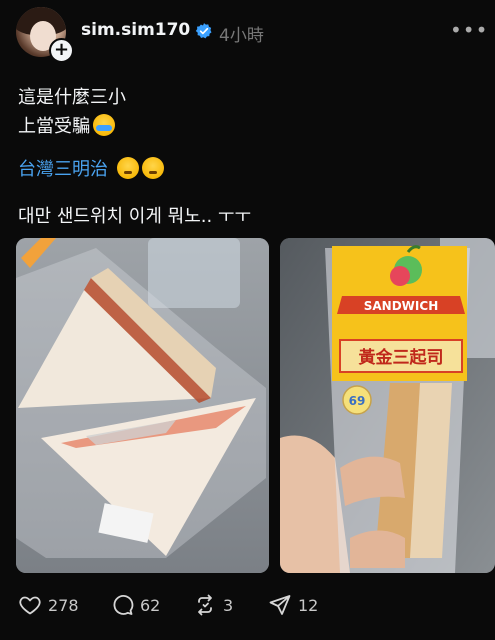 The height and width of the screenshot is (640, 495). Describe the element at coordinates (308, 605) in the screenshot. I see `share-count: 12` at that location.